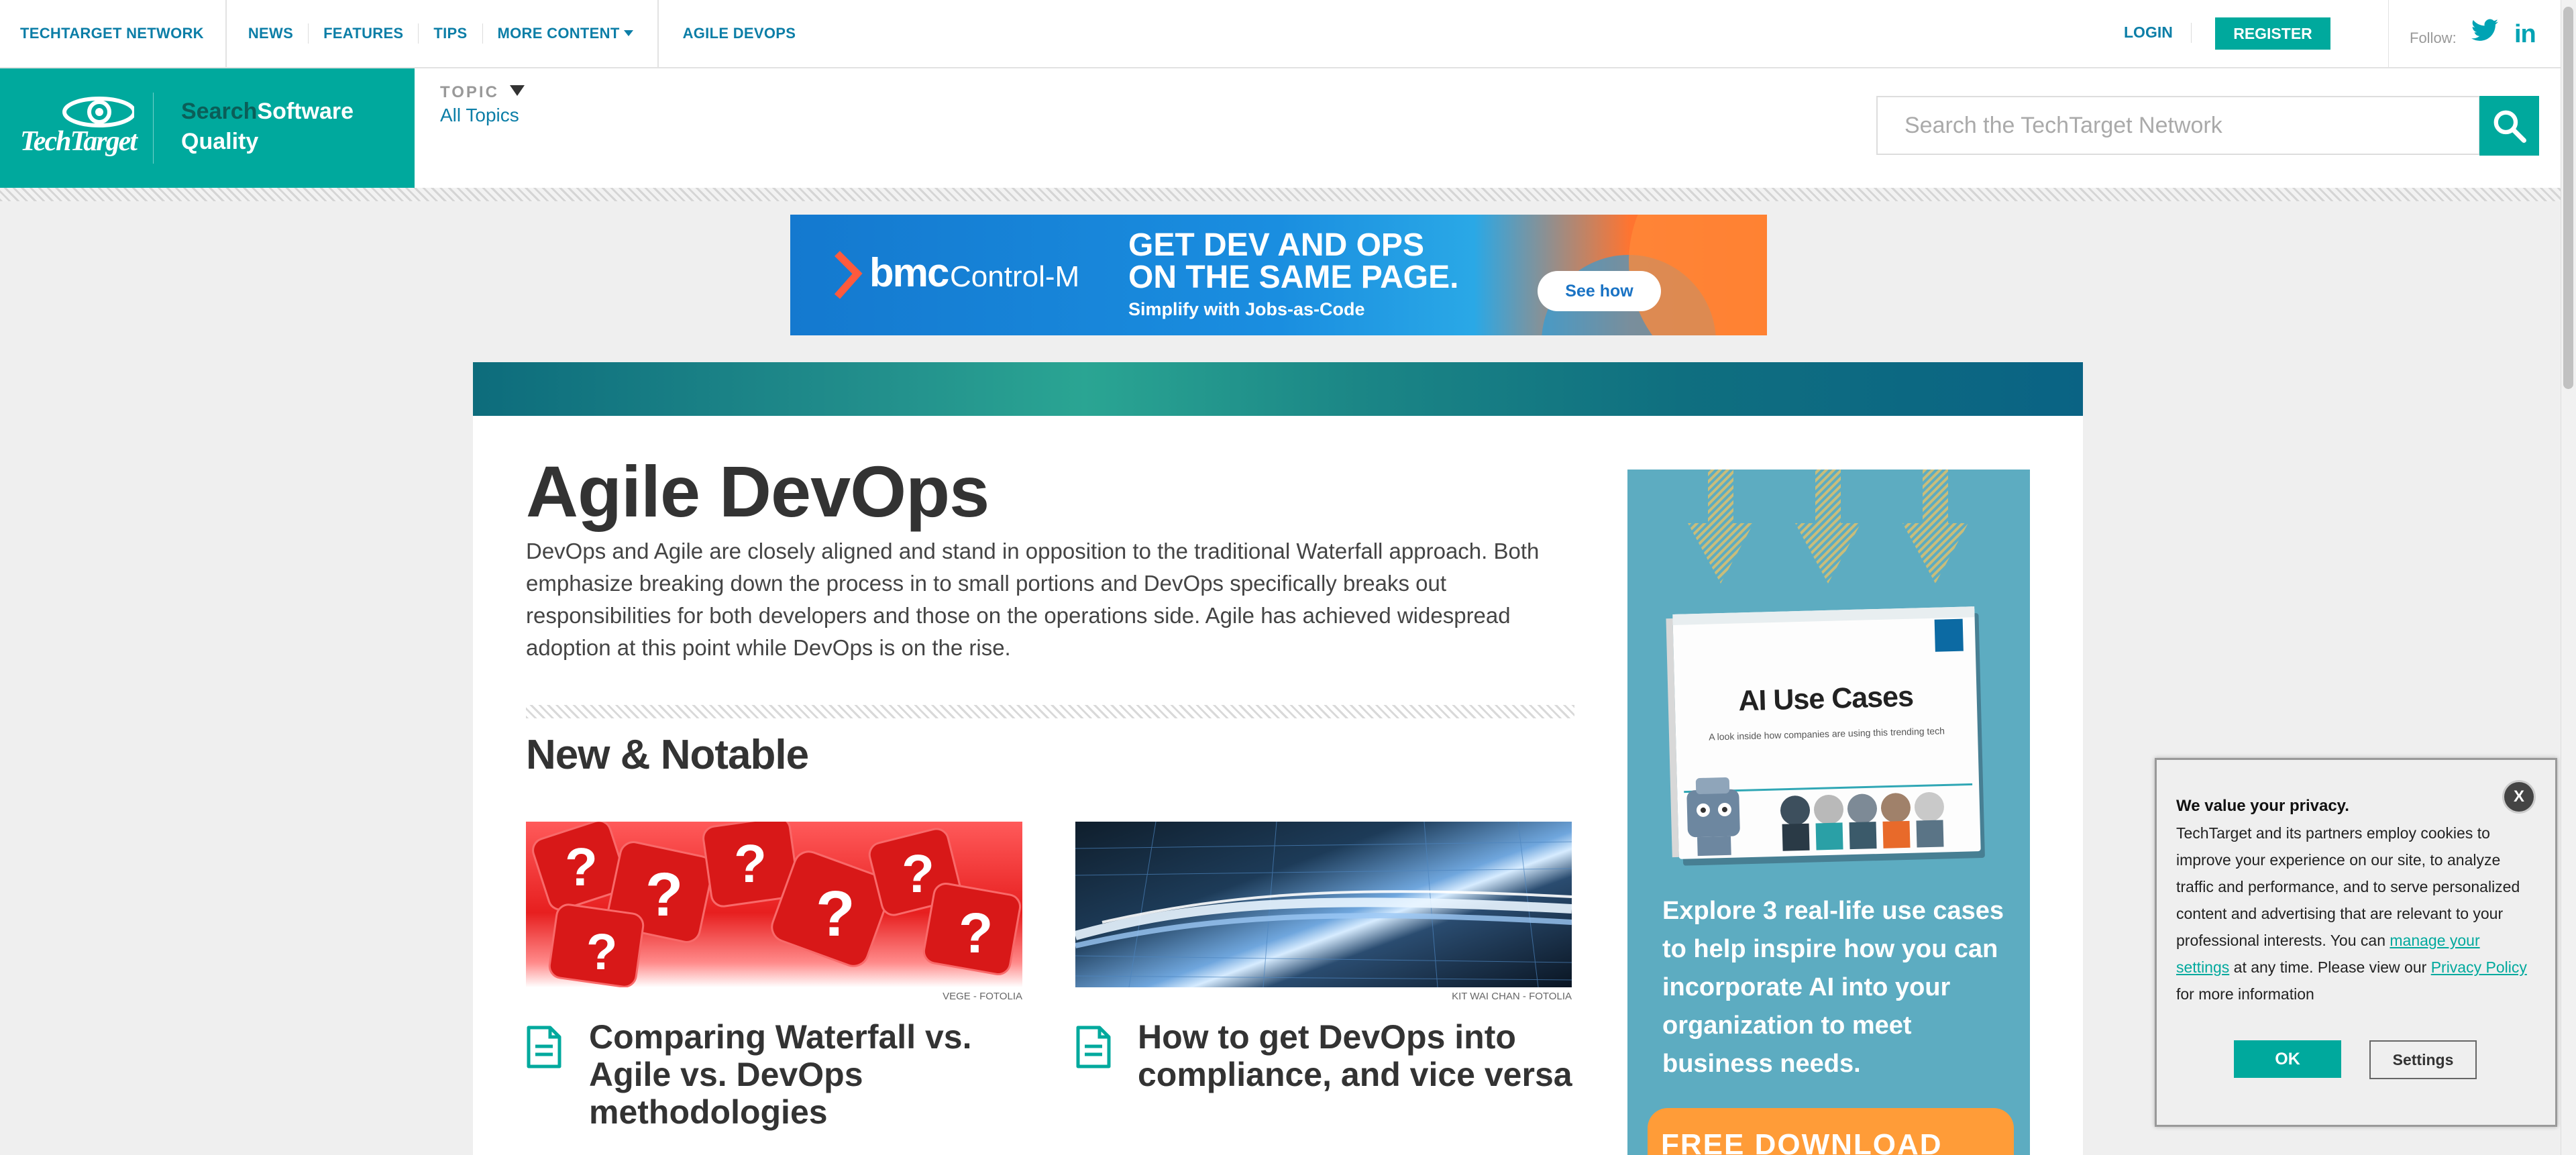 The image size is (2576, 1155). What do you see at coordinates (909, 273) in the screenshot?
I see `ad-brand: bmc` at bounding box center [909, 273].